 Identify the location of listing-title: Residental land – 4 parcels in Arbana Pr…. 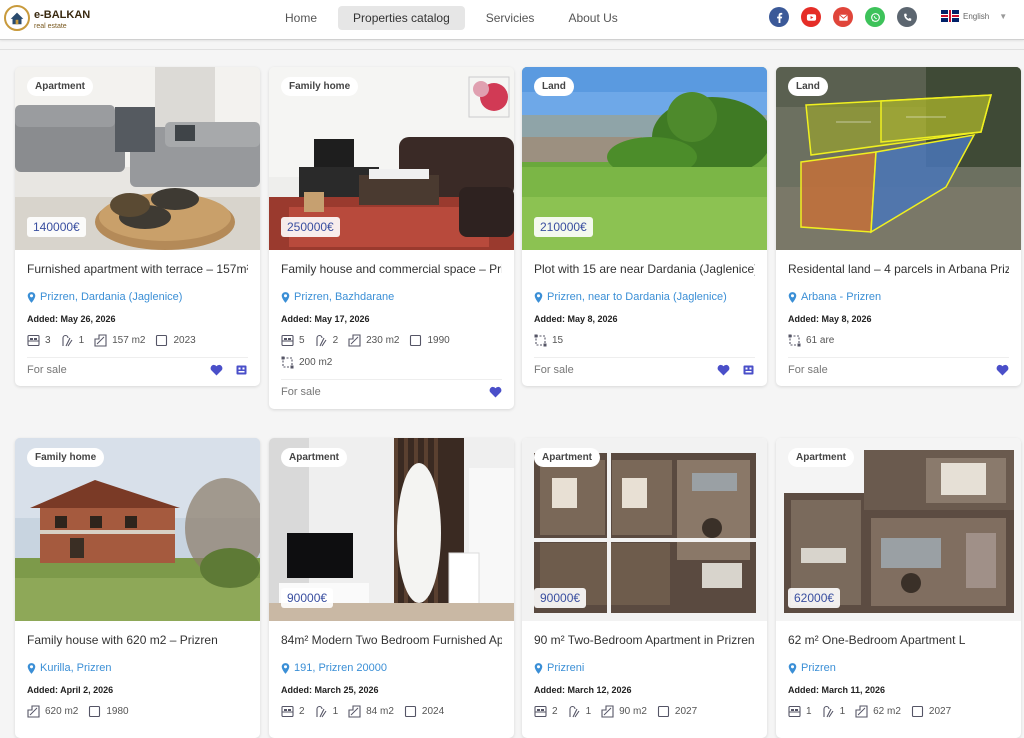
(898, 270).